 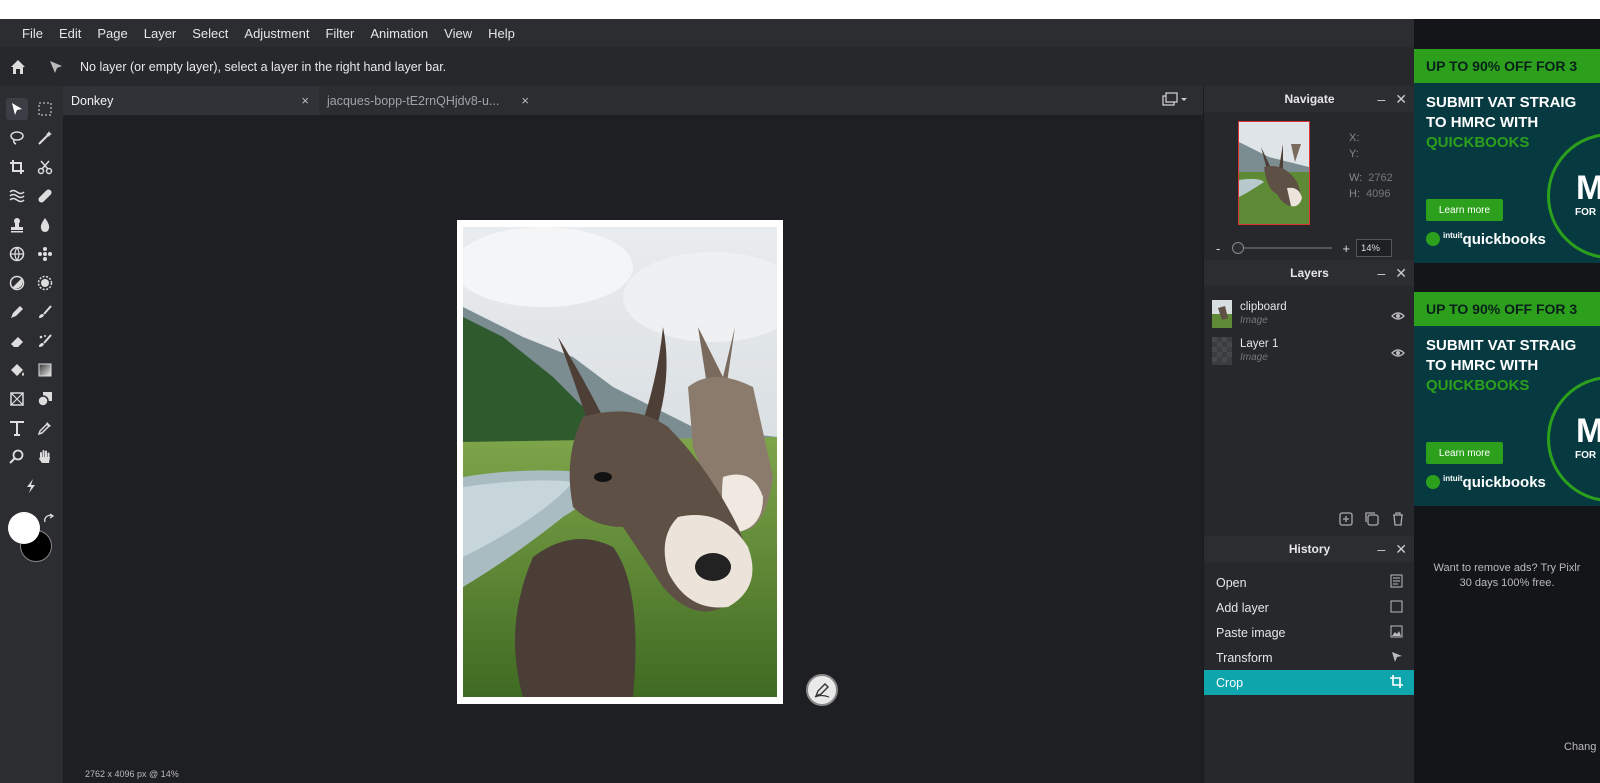 What do you see at coordinates (1238, 248) in the screenshot?
I see `zoom-slider-knob` at bounding box center [1238, 248].